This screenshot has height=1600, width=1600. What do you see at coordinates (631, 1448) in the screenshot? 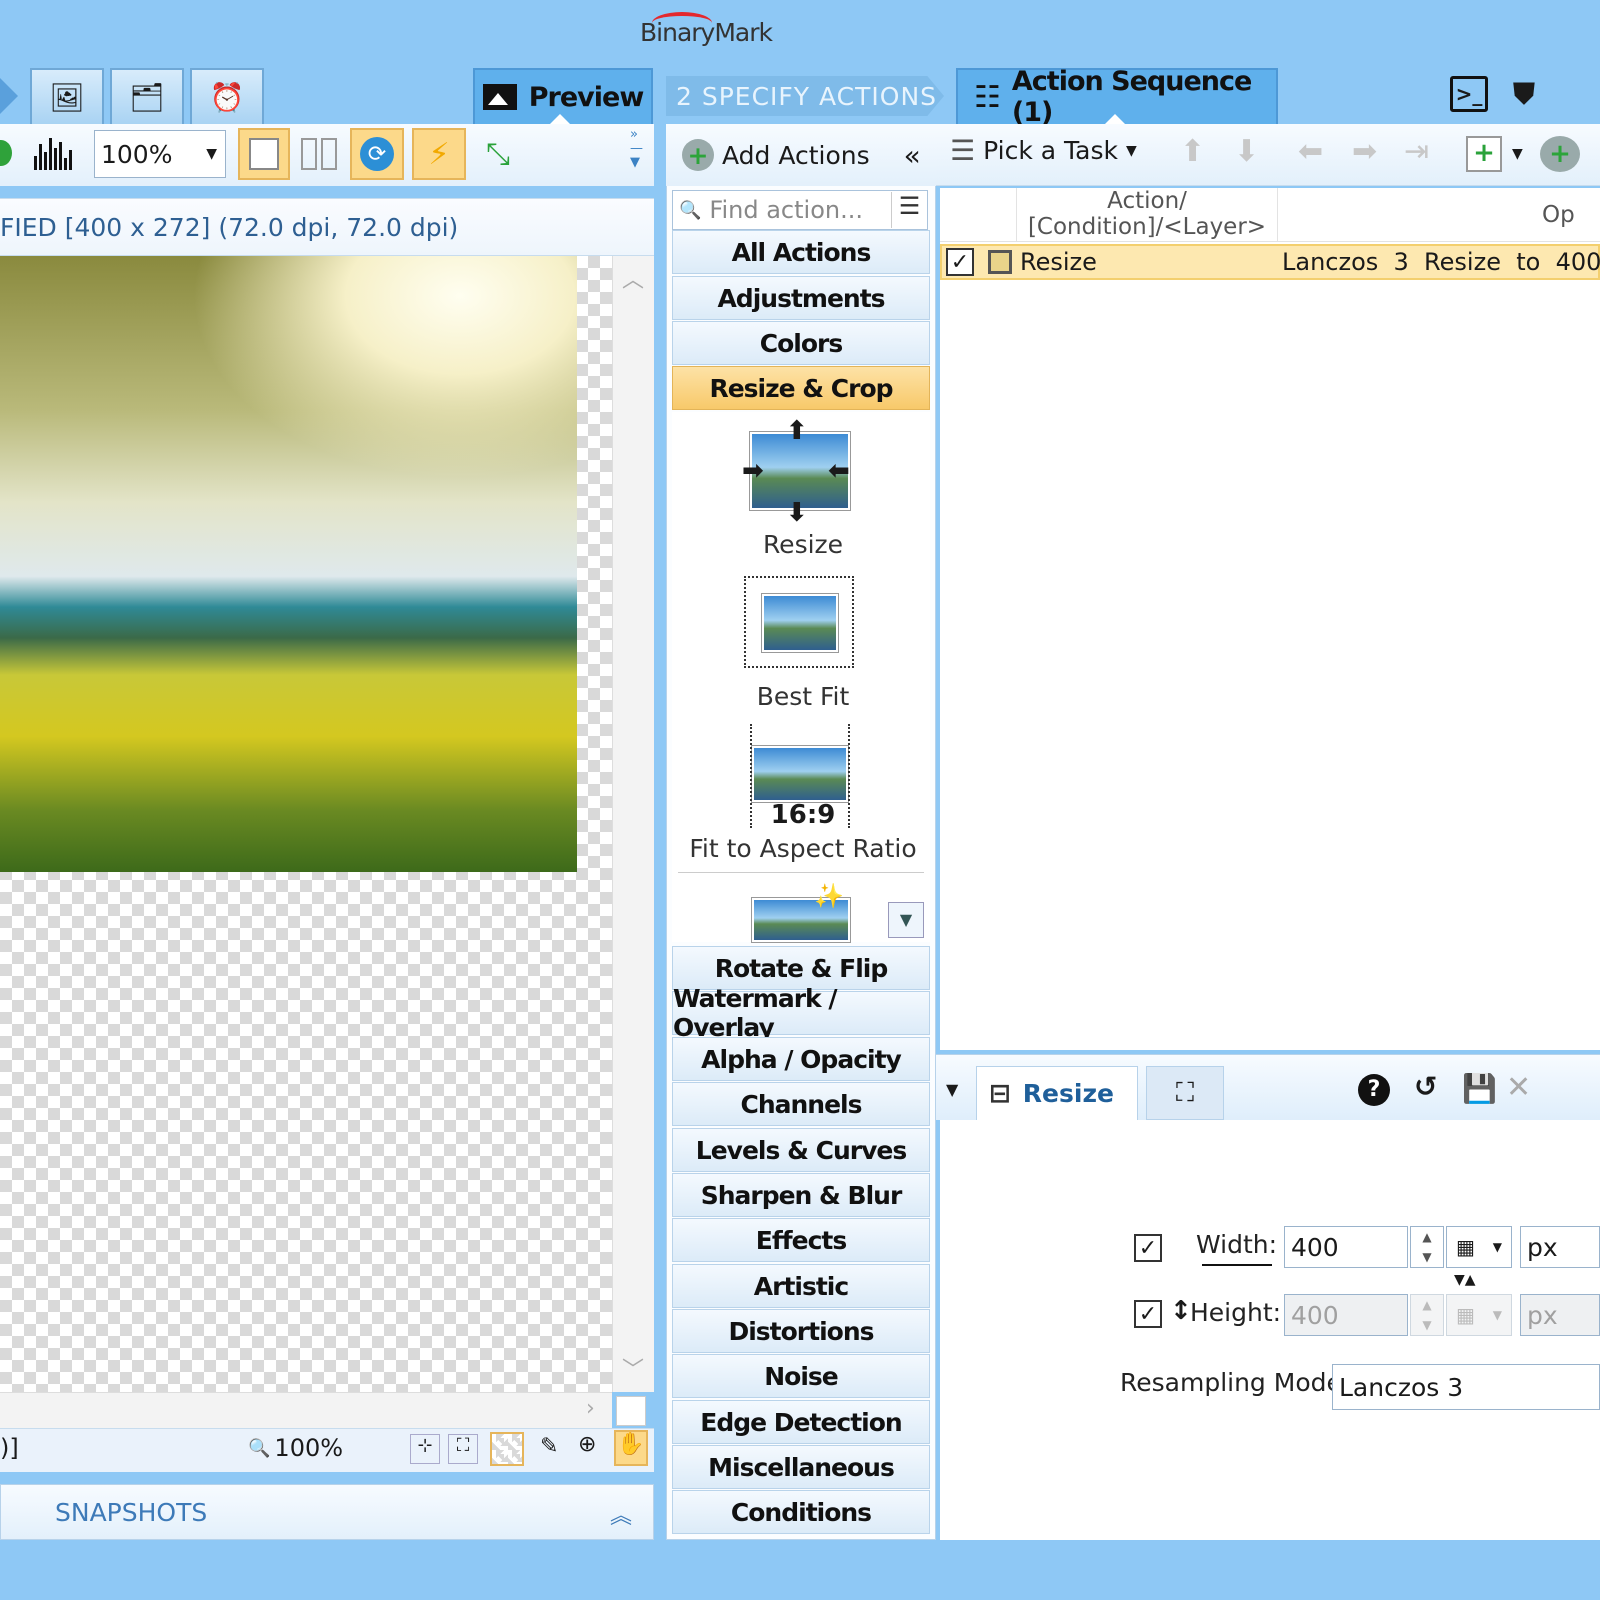
I see `hand-tool-icon: ✋` at bounding box center [631, 1448].